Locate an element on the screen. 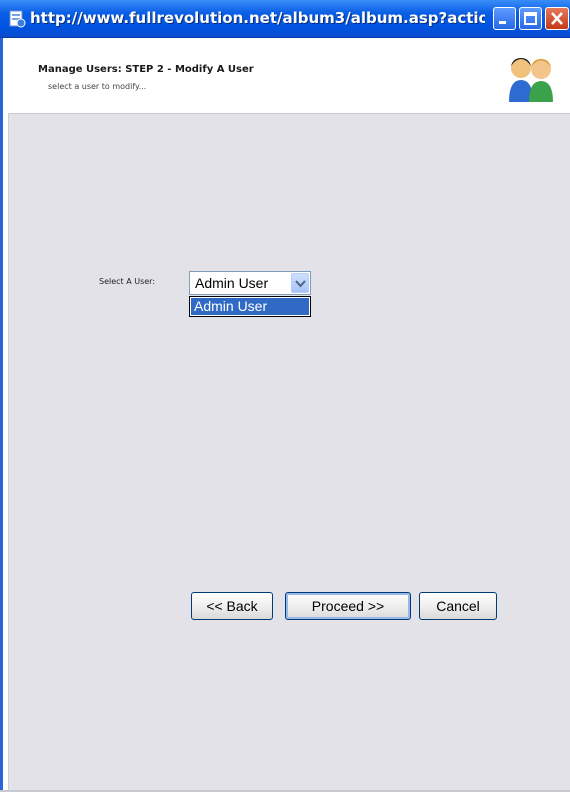 The image size is (570, 792). minimize-button is located at coordinates (504, 18).